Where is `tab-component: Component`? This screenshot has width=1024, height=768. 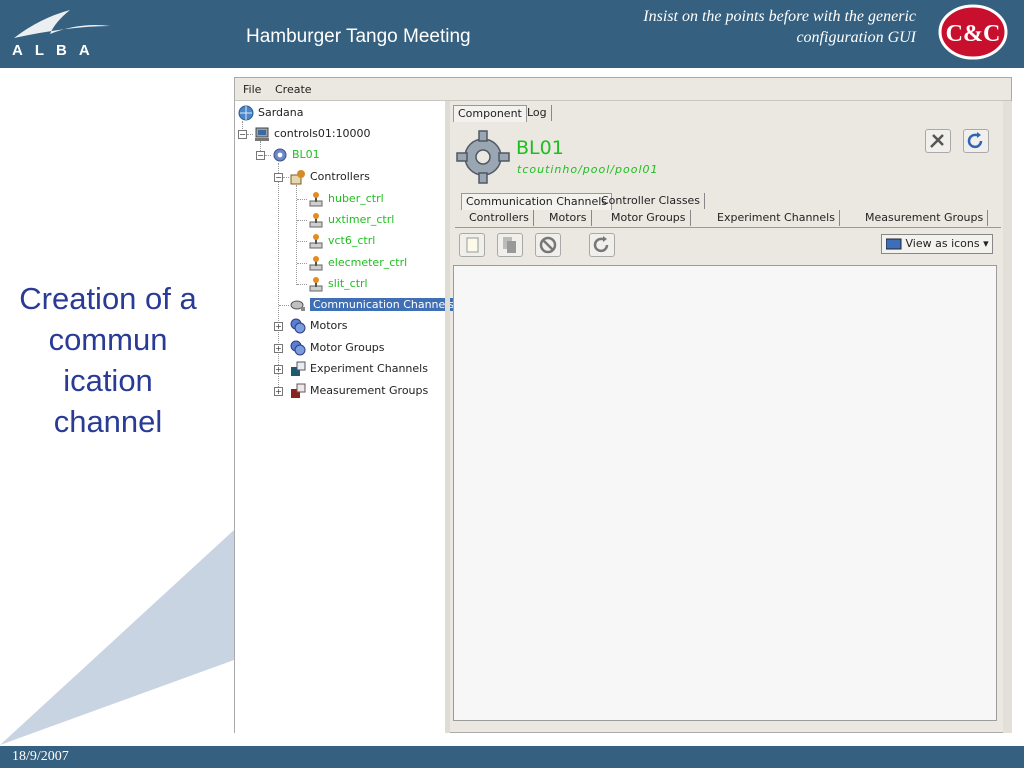 tab-component: Component is located at coordinates (490, 113).